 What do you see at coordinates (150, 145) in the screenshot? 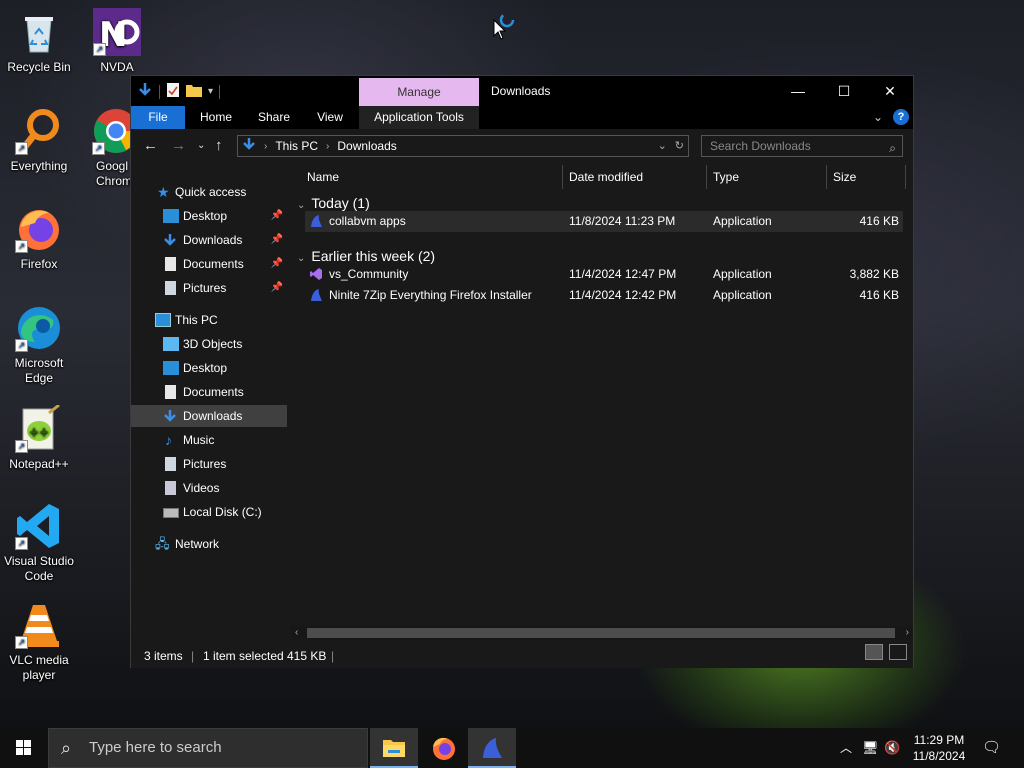
I see `back-button: ←` at bounding box center [150, 145].